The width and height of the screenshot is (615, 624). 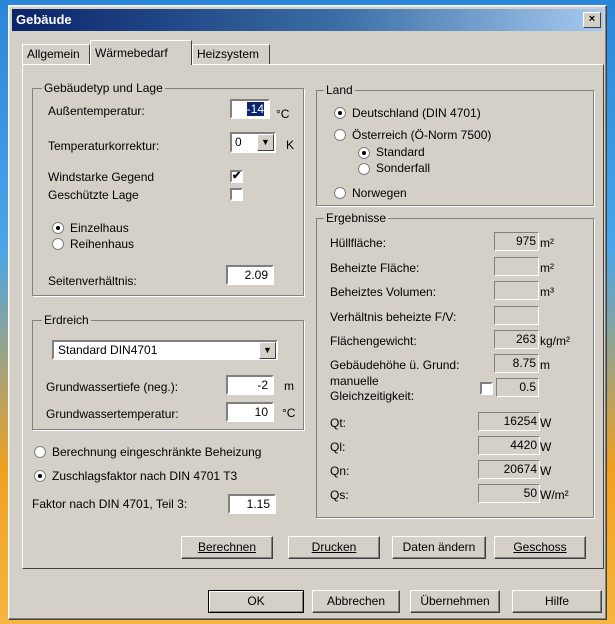 What do you see at coordinates (339, 90) in the screenshot?
I see `group-land-label: Land` at bounding box center [339, 90].